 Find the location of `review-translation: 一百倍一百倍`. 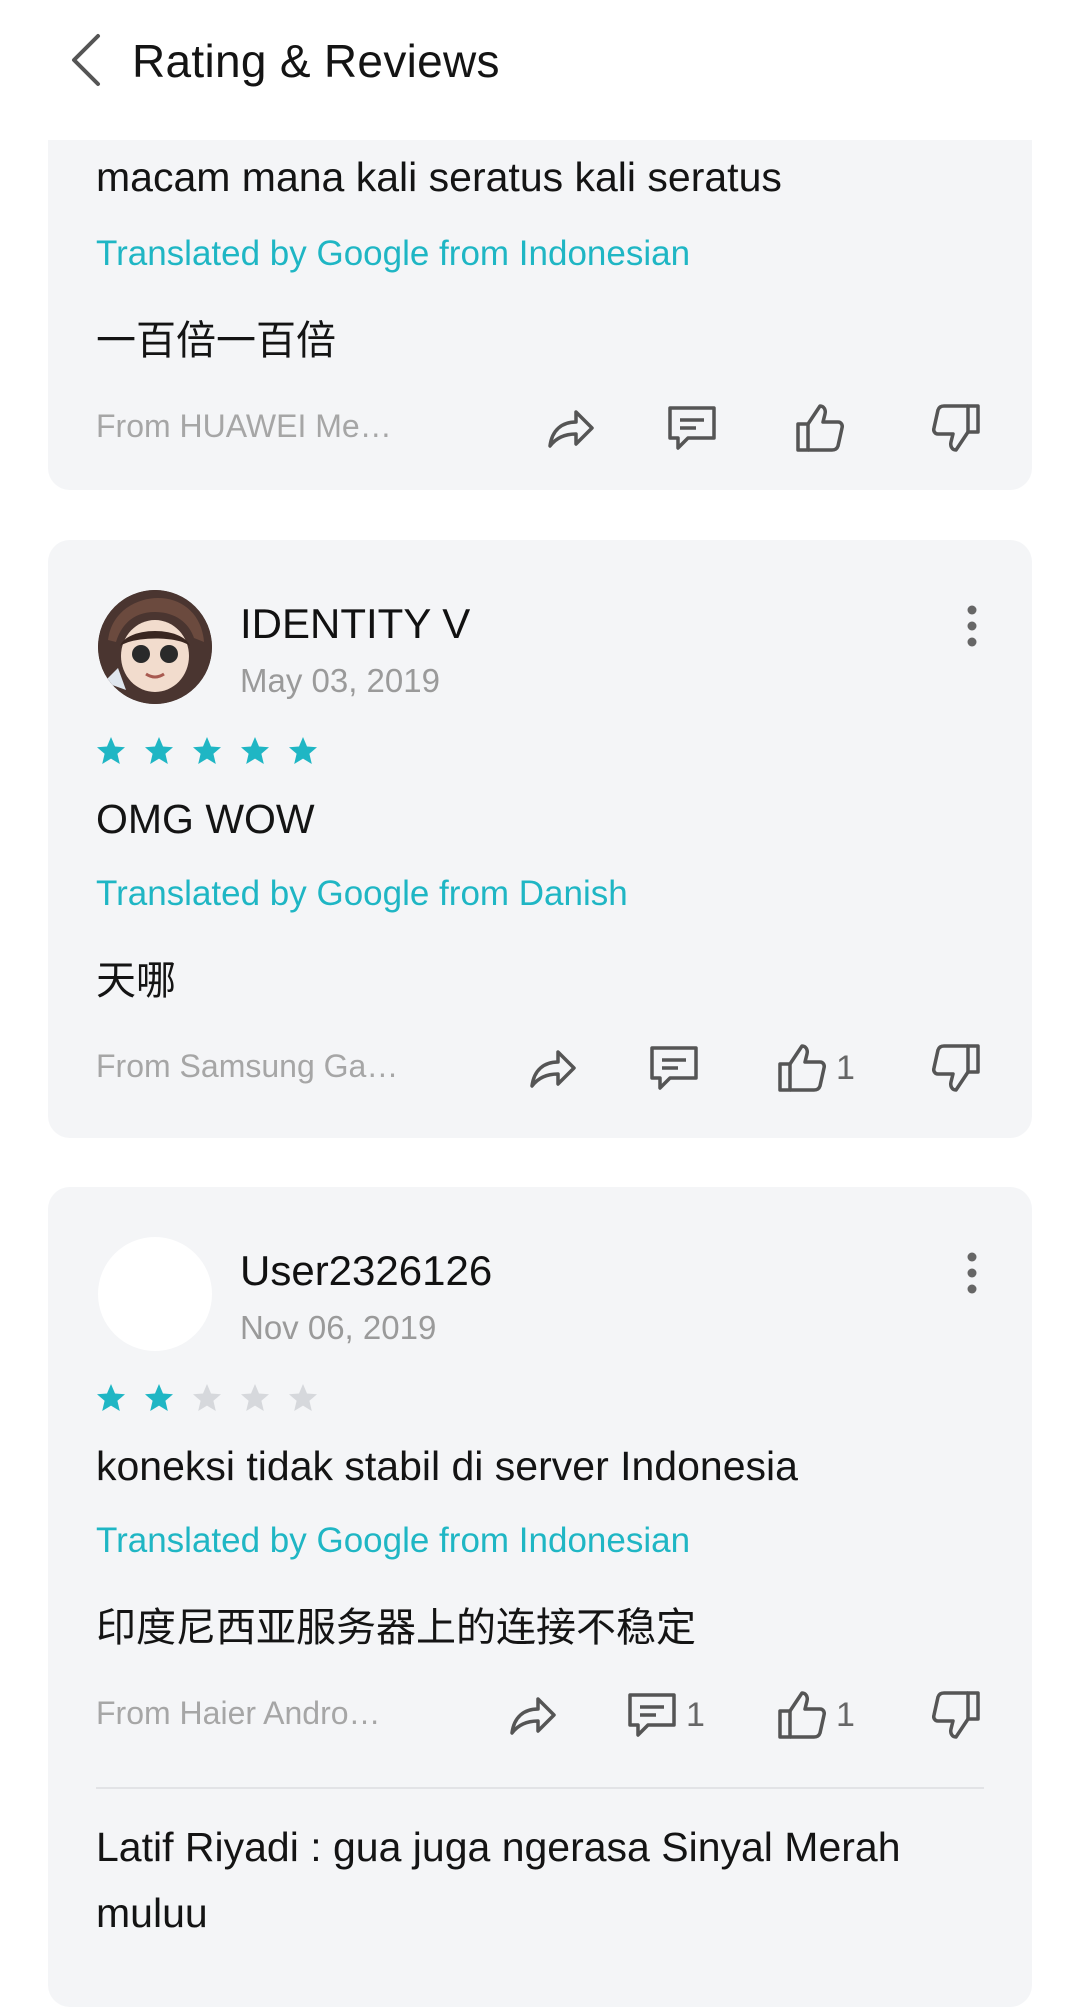

review-translation: 一百倍一百倍 is located at coordinates (216, 341).